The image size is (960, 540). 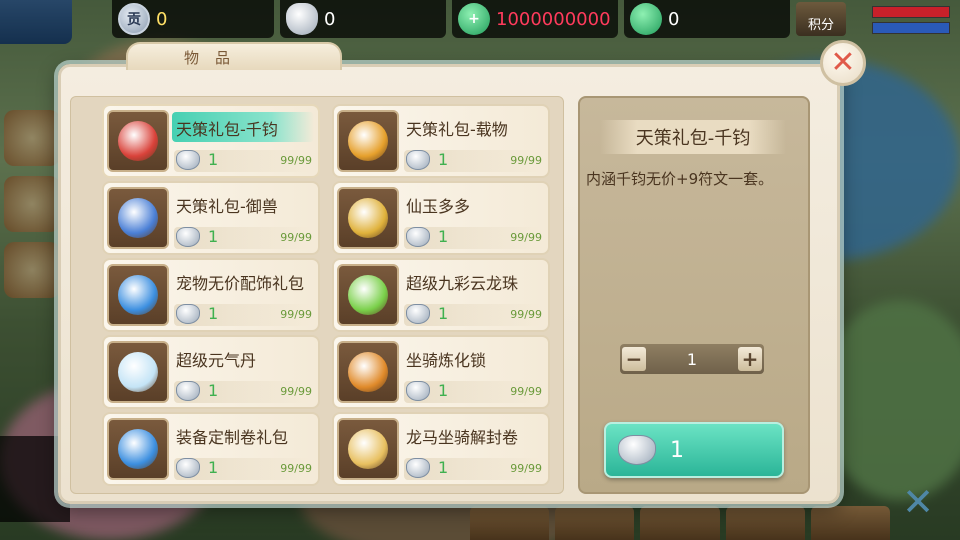 I want to click on locked-jade-value: 0, so click(x=674, y=19).